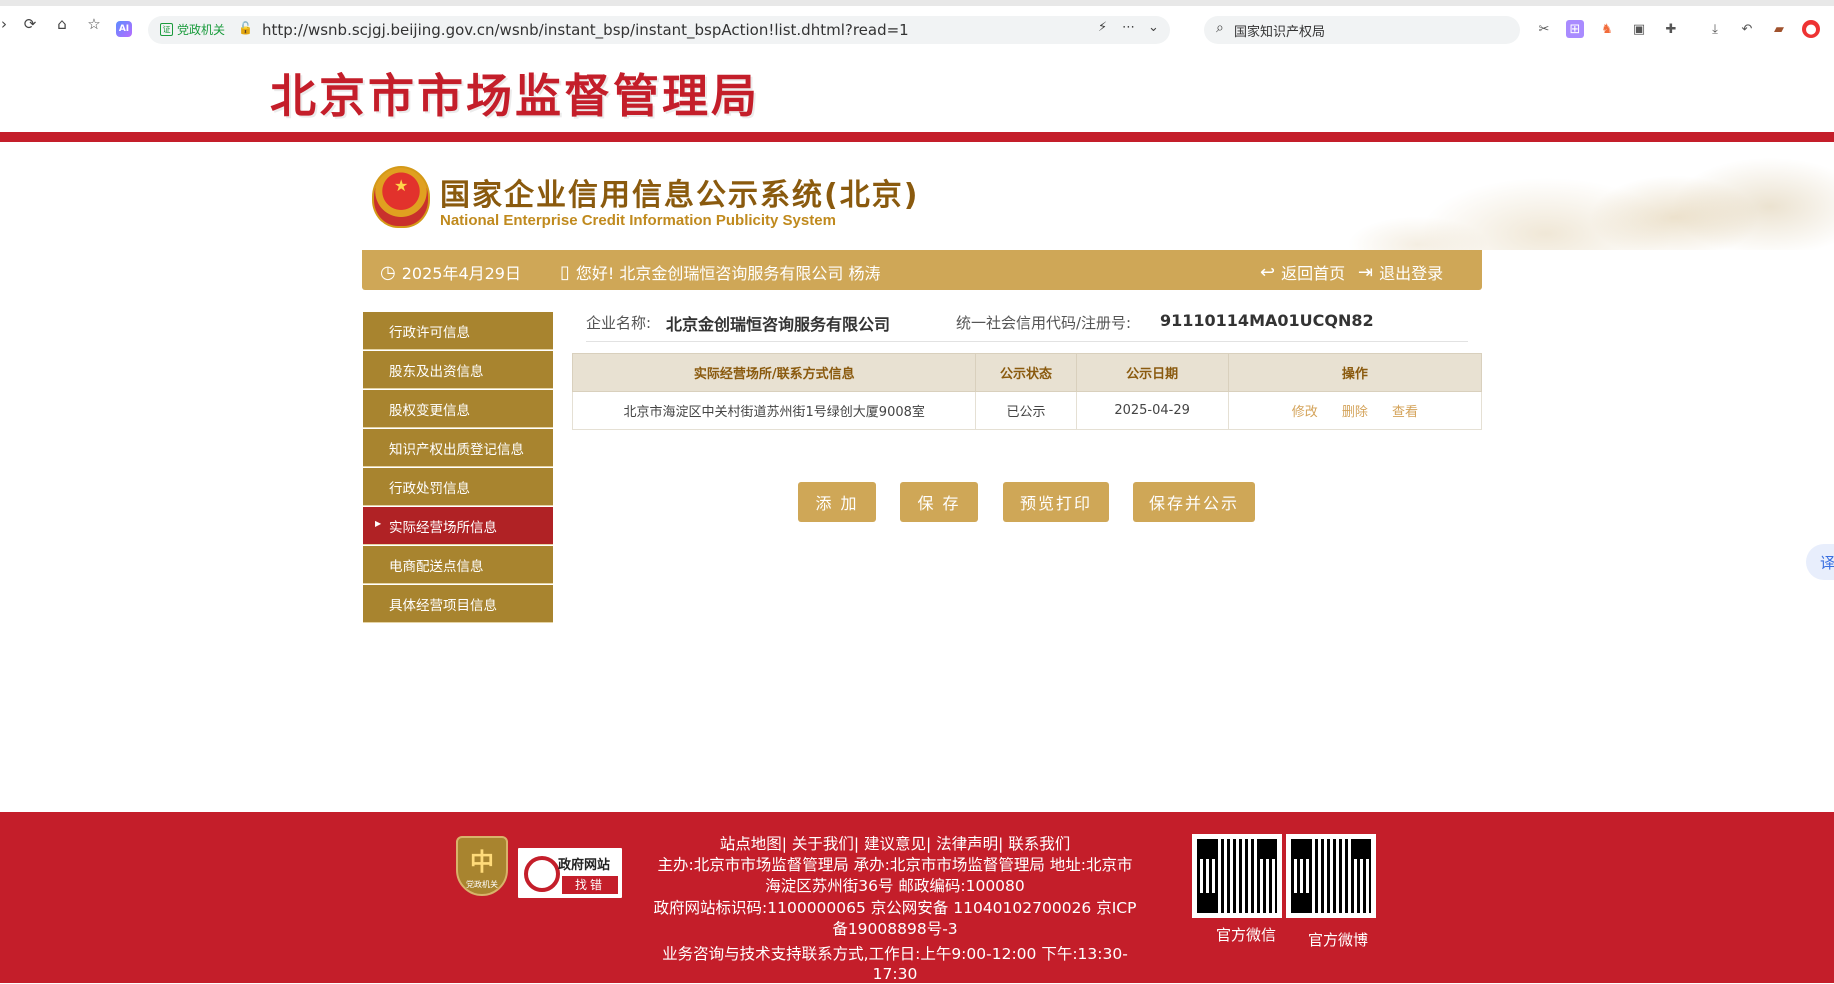 The width and height of the screenshot is (1834, 984). I want to click on gov-site-error-report: 政府网站 找错, so click(570, 873).